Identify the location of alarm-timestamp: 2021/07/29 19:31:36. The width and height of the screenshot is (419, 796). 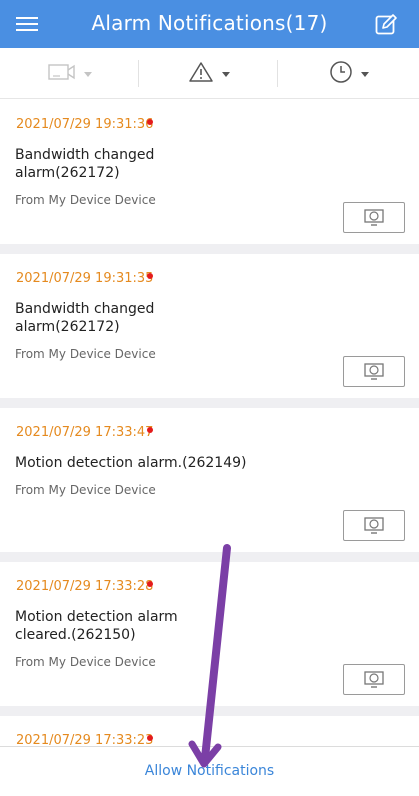
(85, 124).